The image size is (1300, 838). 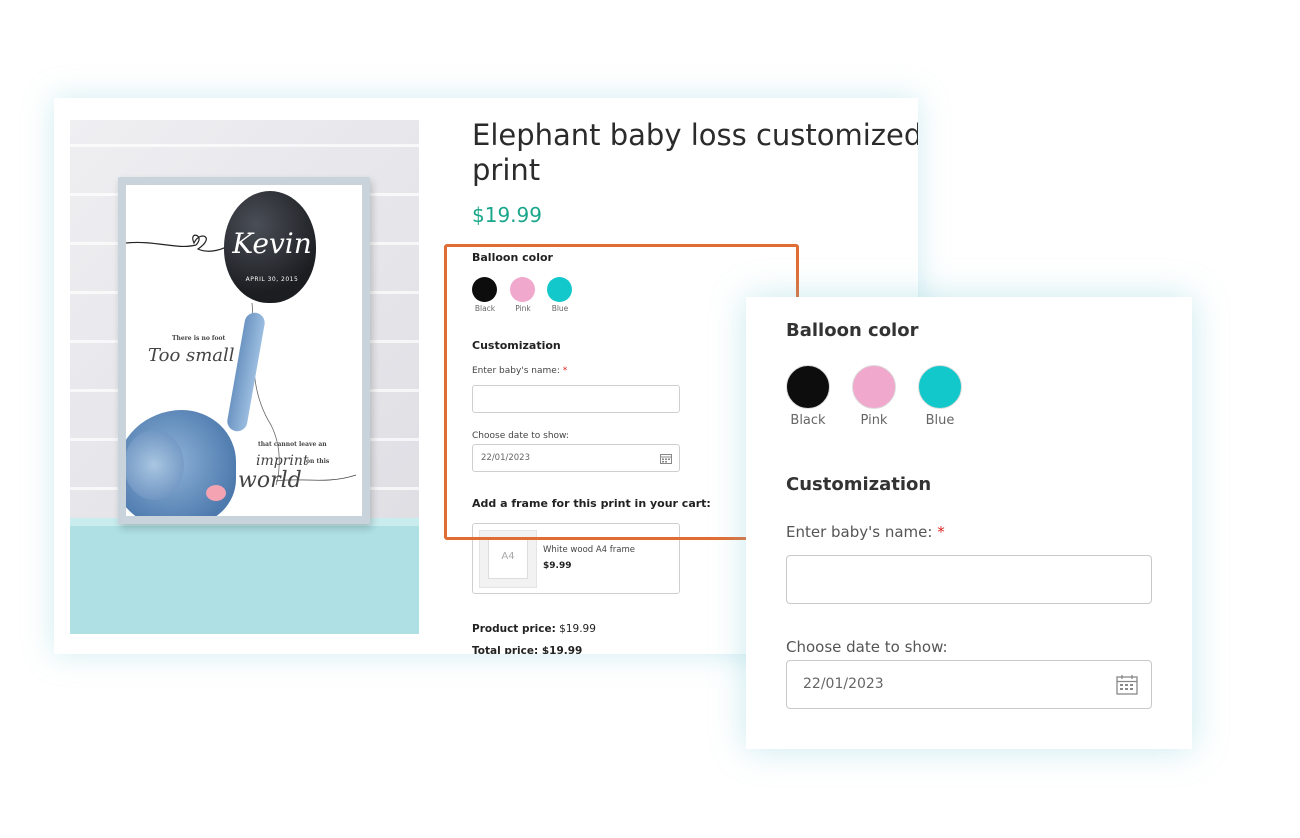 I want to click on required-asterisk: *, so click(x=565, y=371).